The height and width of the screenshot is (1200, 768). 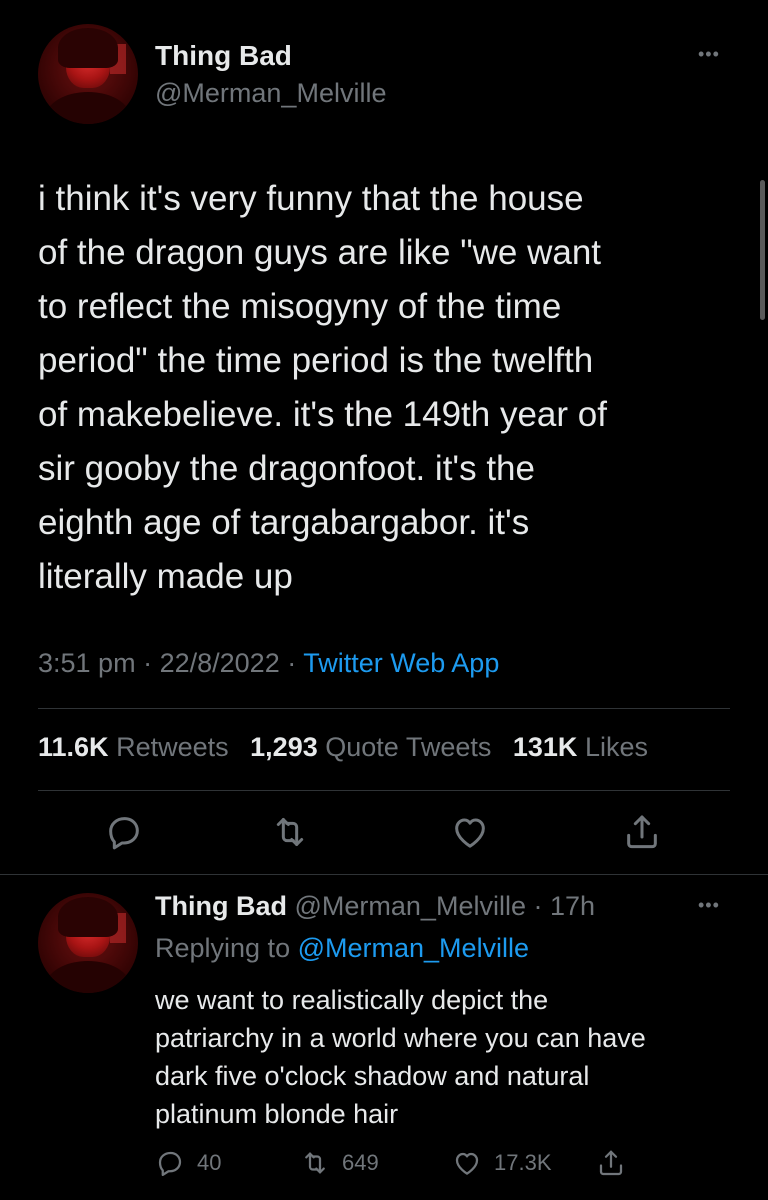 I want to click on retweets-count: 11.6K, so click(x=73, y=747).